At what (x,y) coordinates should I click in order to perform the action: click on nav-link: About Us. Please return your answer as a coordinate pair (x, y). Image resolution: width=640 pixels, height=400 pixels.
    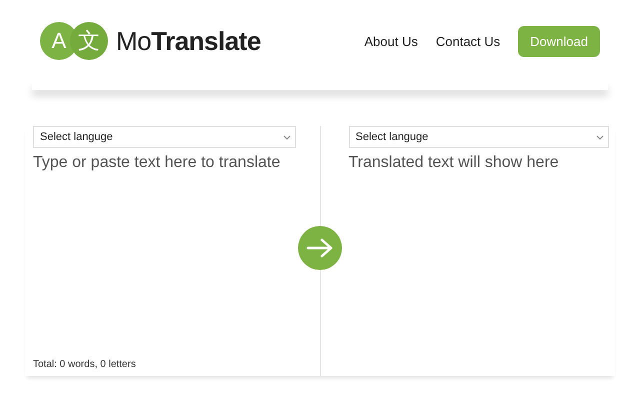
    Looking at the image, I should click on (391, 41).